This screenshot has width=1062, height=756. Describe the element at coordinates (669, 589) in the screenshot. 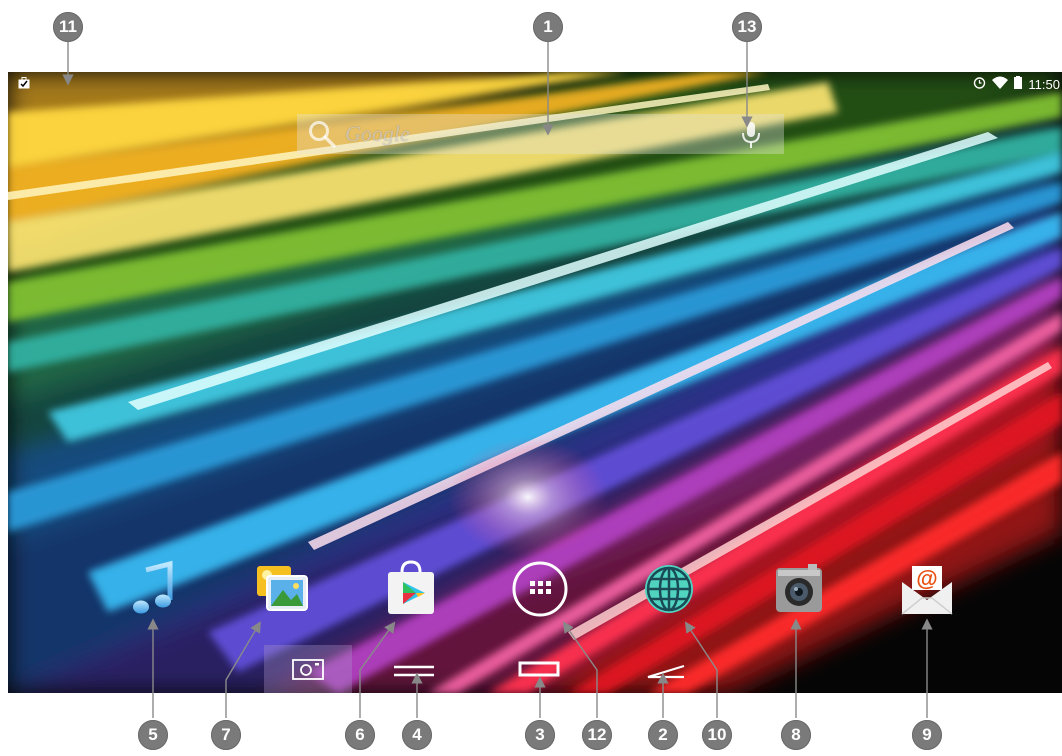

I see `browser-app-icon` at that location.